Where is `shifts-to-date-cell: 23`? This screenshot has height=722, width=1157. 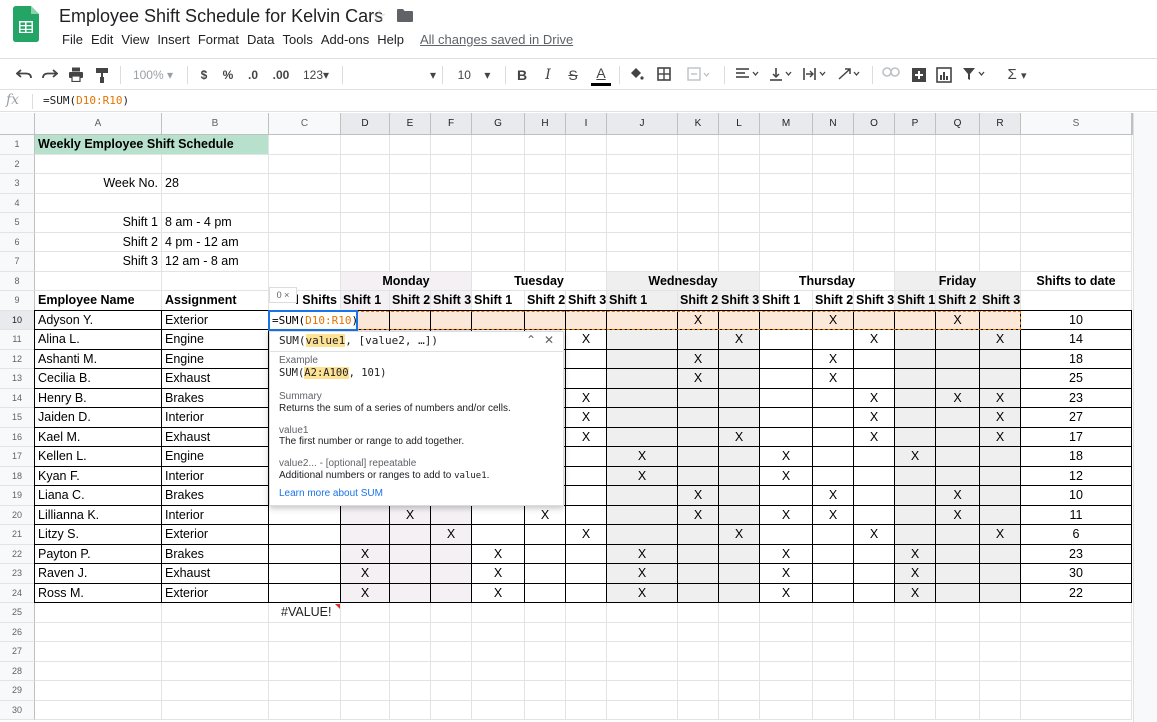
shifts-to-date-cell: 23 is located at coordinates (1076, 397).